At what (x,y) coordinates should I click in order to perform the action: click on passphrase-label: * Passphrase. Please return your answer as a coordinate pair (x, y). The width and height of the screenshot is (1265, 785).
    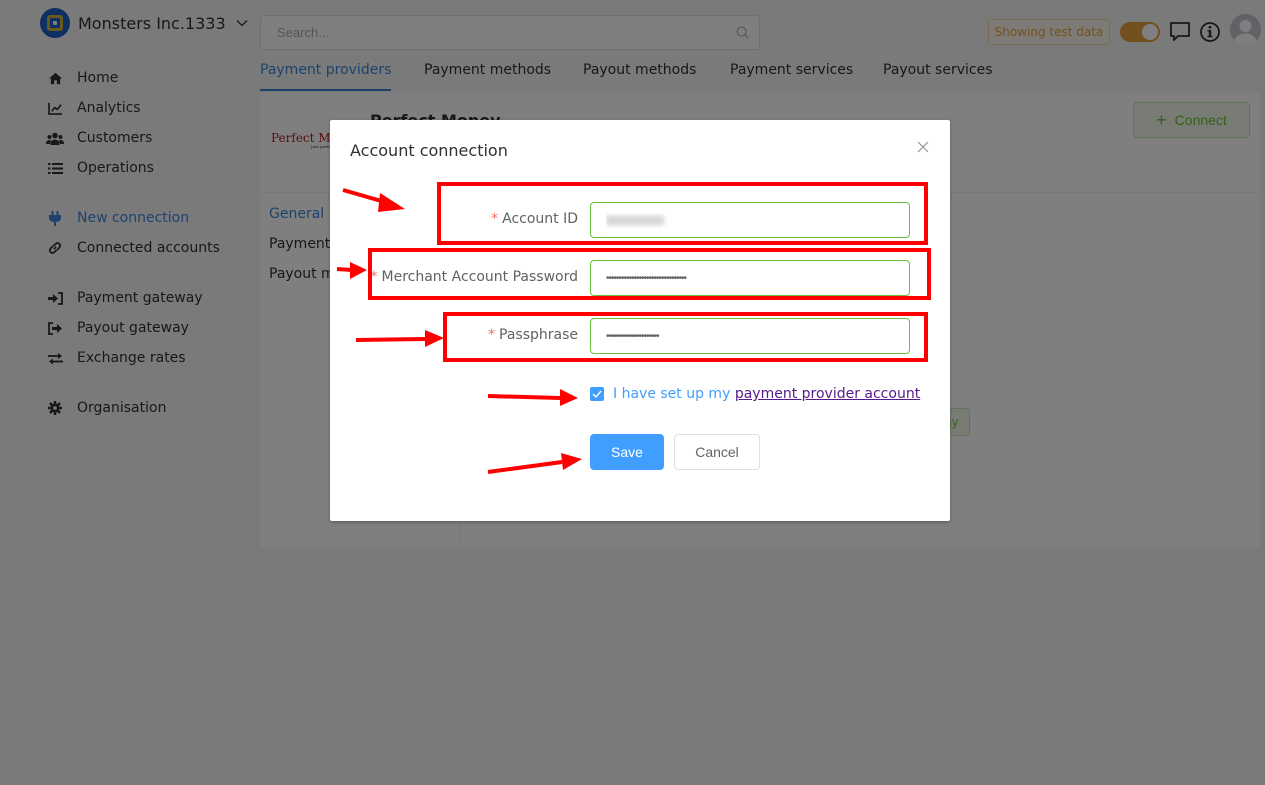
    Looking at the image, I should click on (533, 335).